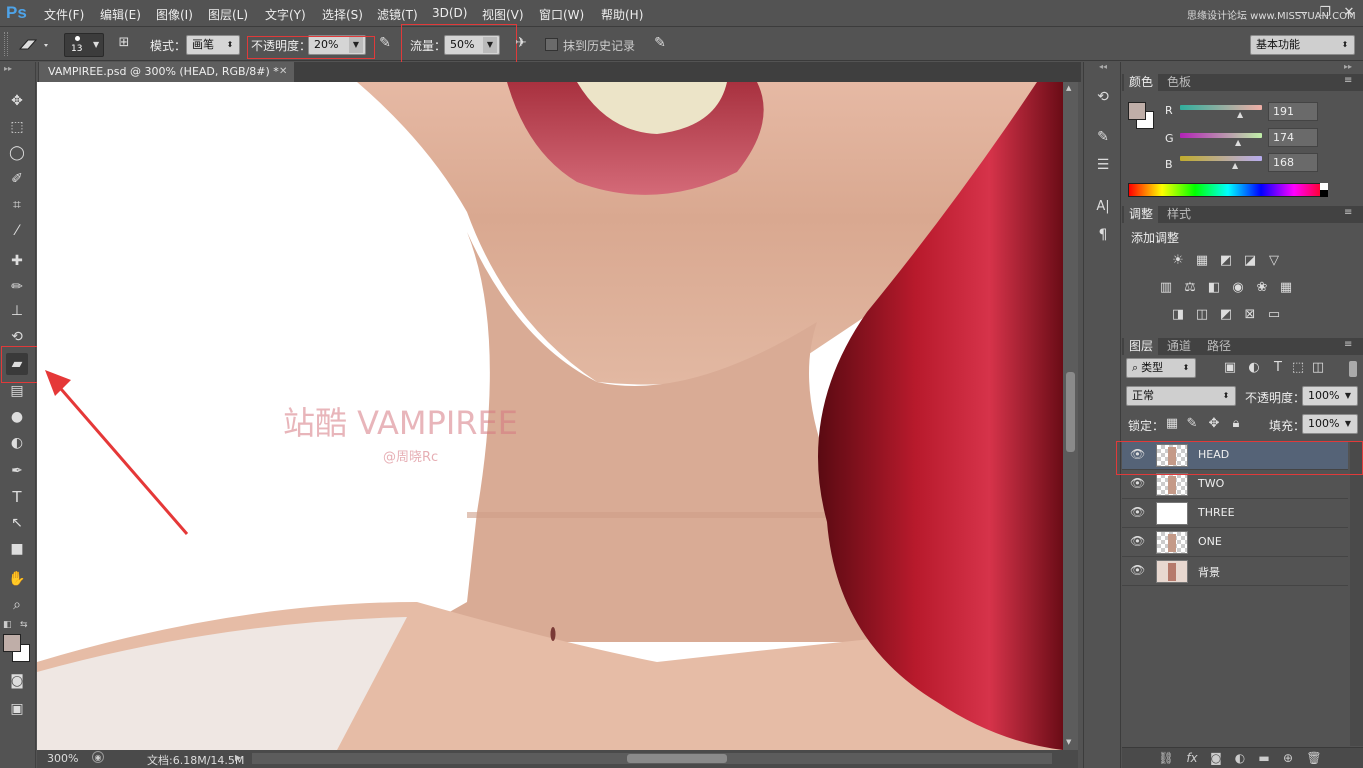 The width and height of the screenshot is (1363, 768). I want to click on b-input: 168, so click(1293, 162).